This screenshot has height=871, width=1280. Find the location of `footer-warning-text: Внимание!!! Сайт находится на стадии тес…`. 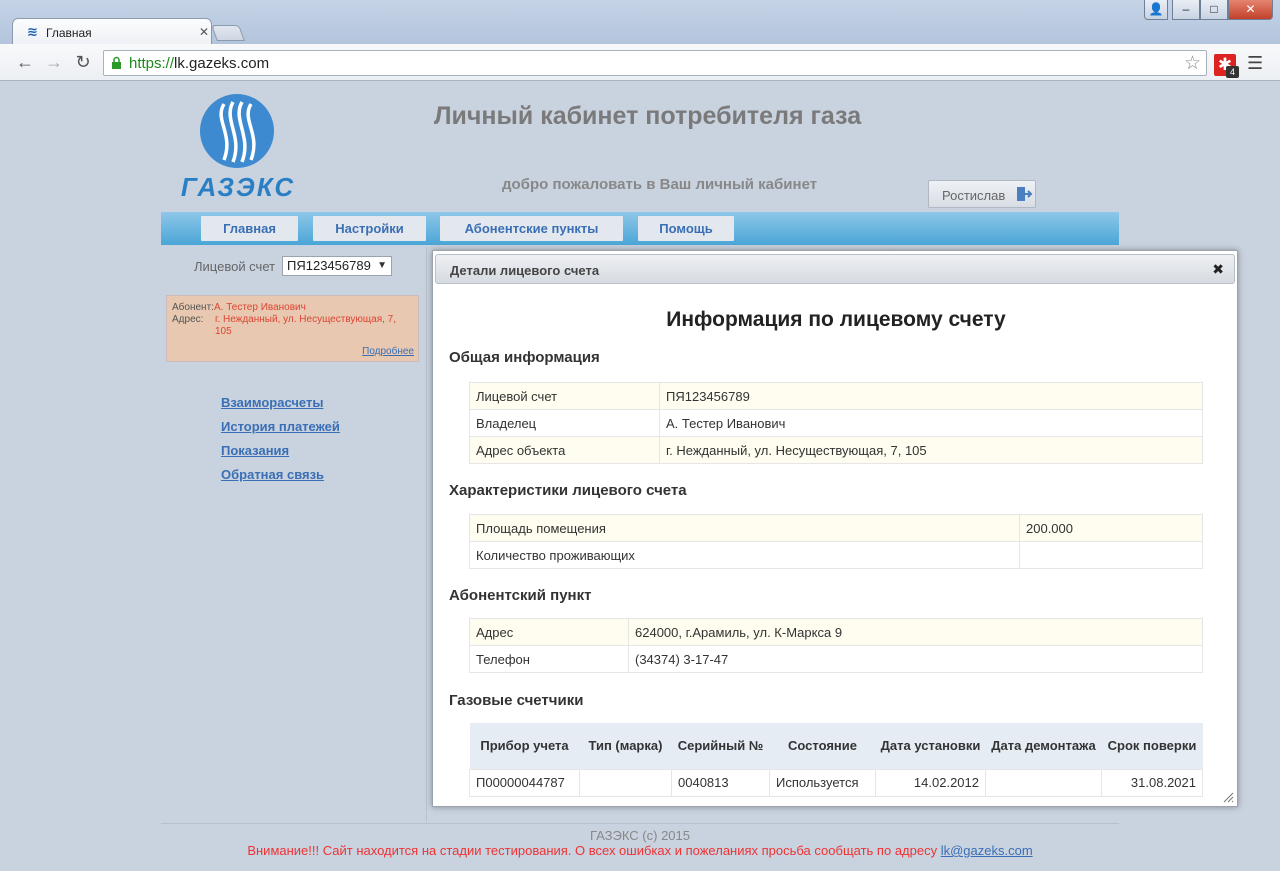

footer-warning-text: Внимание!!! Сайт находится на стадии тес… is located at coordinates (594, 850).